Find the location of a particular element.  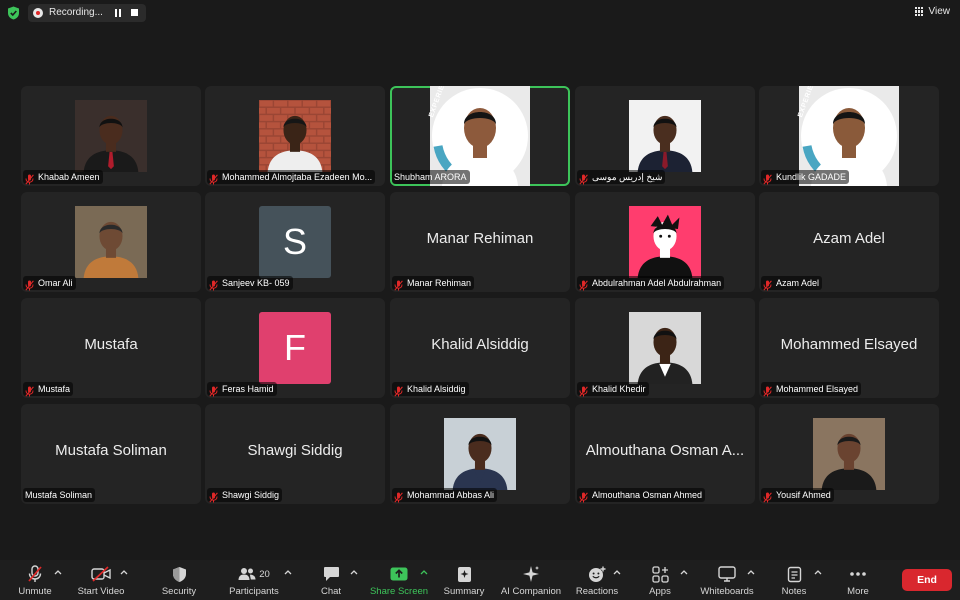

participant-name-tag: شيخ إدريس موسى is located at coordinates (621, 177).